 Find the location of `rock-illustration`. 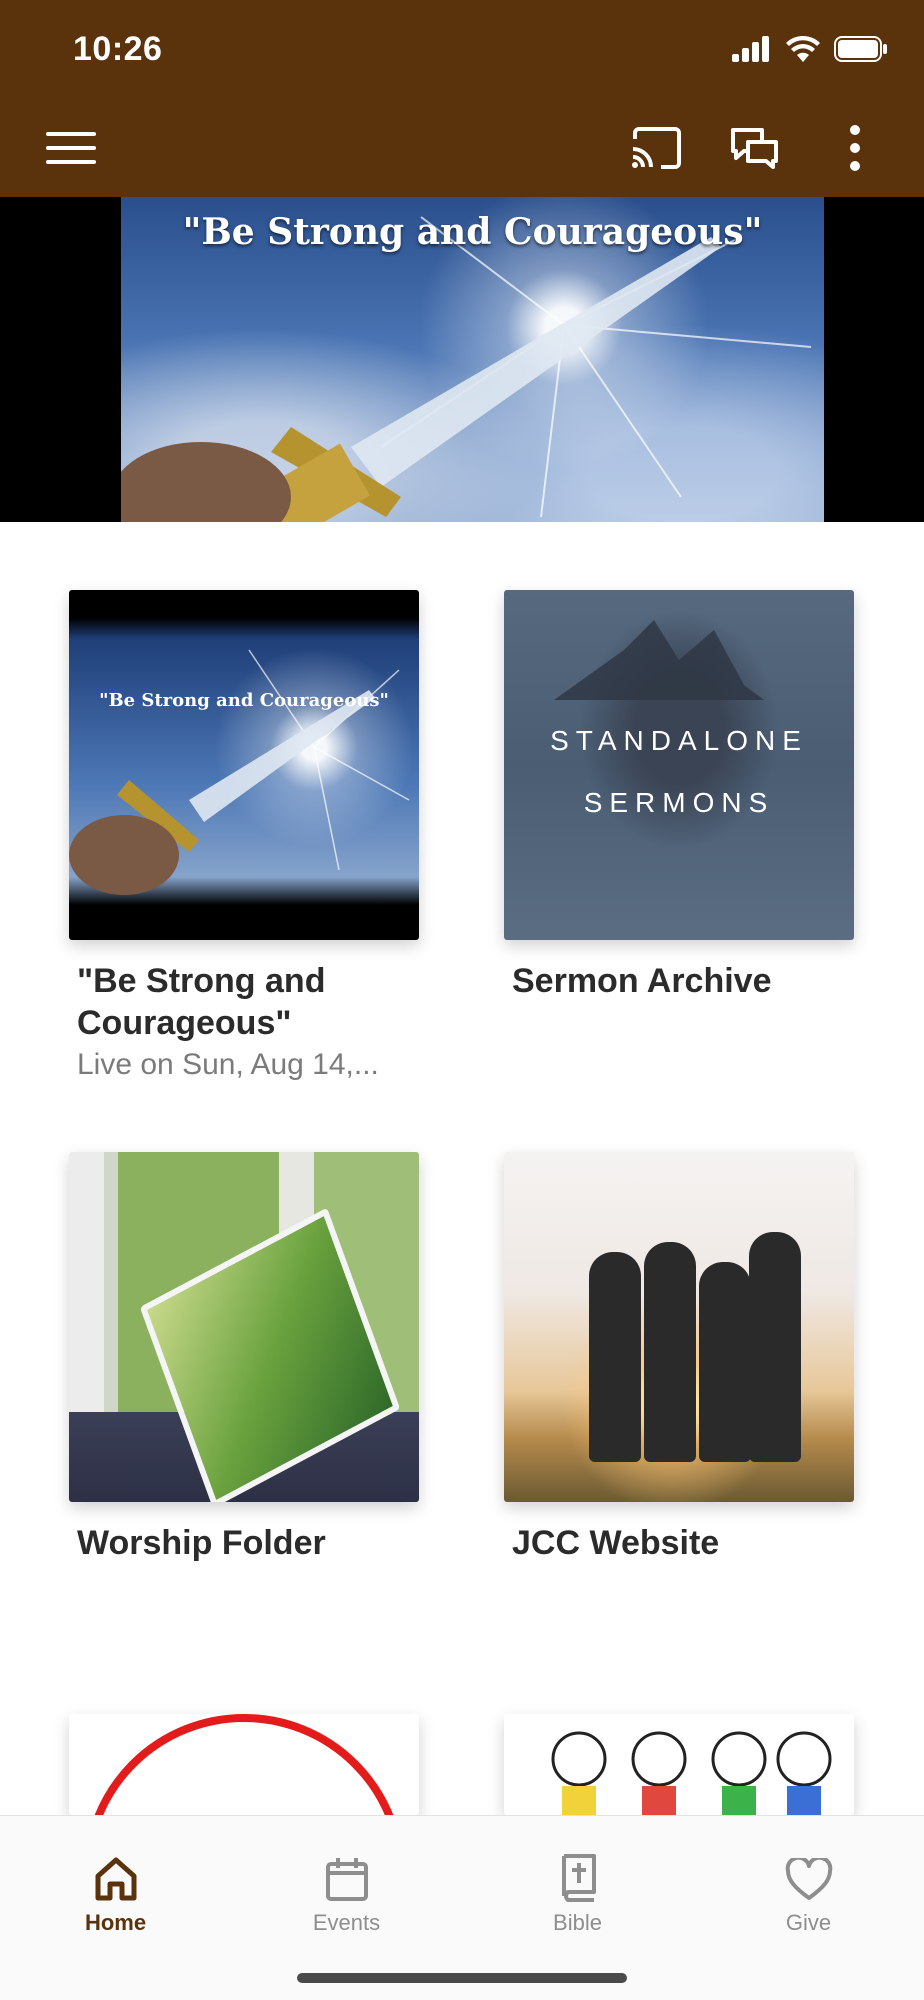

rock-illustration is located at coordinates (659, 660).